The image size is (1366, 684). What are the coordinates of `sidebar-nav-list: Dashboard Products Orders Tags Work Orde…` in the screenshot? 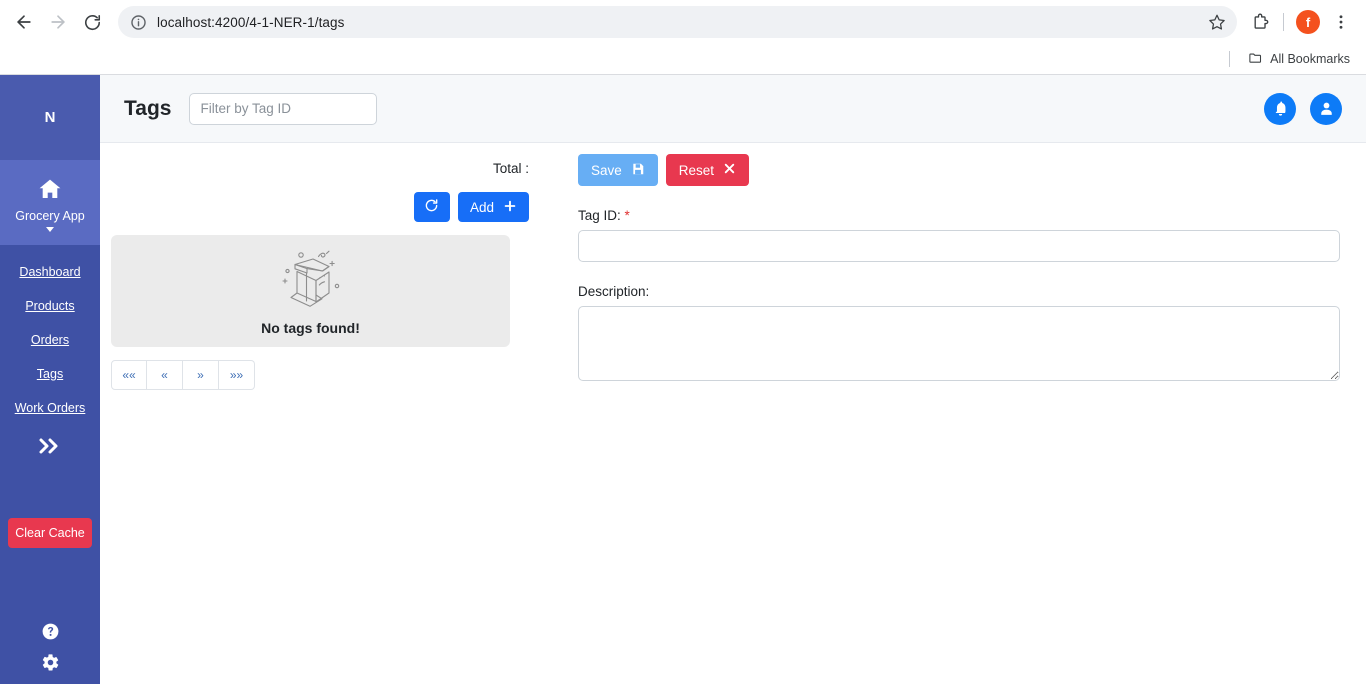 It's located at (50, 335).